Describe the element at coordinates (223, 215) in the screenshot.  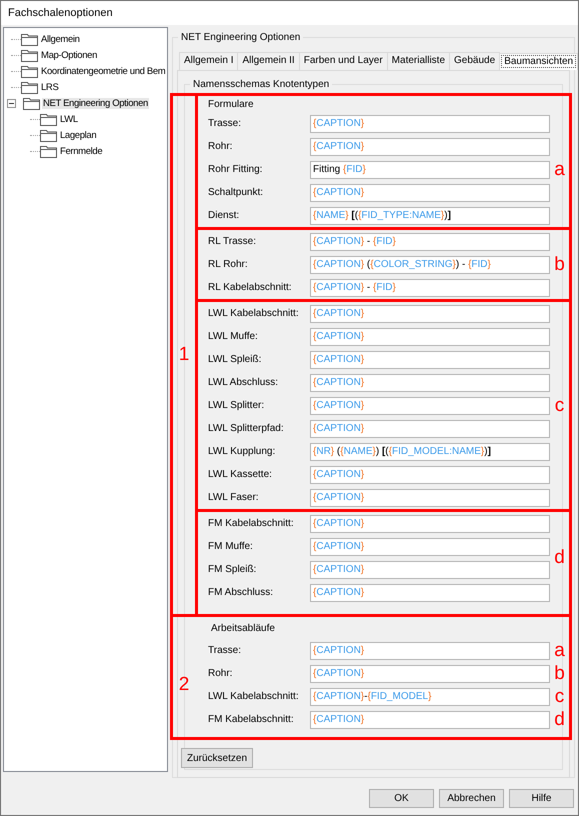
I see `field-label: Dienst:` at that location.